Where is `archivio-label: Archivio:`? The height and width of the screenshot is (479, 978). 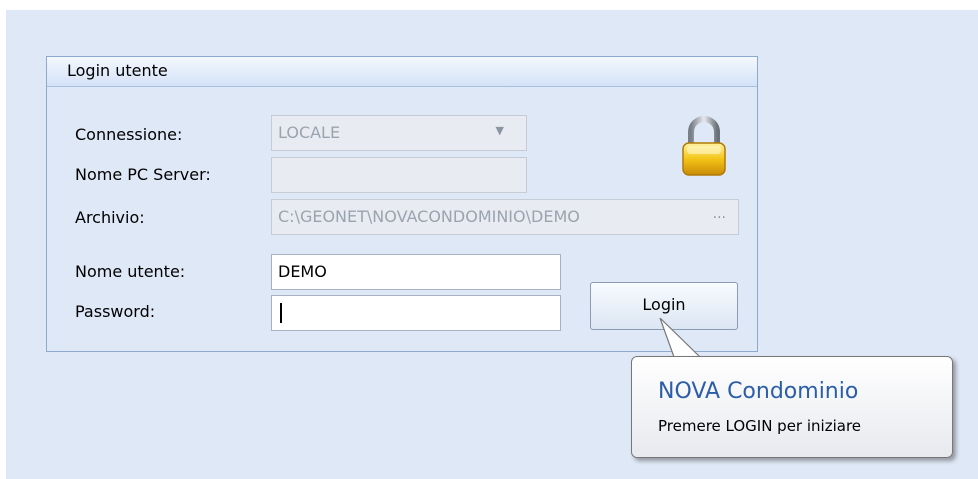 archivio-label: Archivio: is located at coordinates (110, 217).